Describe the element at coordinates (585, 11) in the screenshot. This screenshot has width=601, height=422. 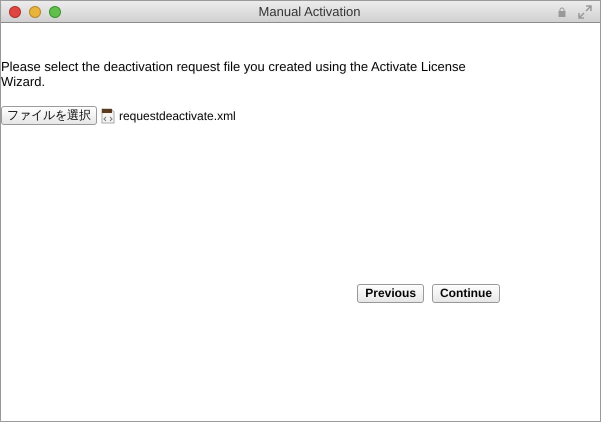
I see `fullscreen-icon` at that location.